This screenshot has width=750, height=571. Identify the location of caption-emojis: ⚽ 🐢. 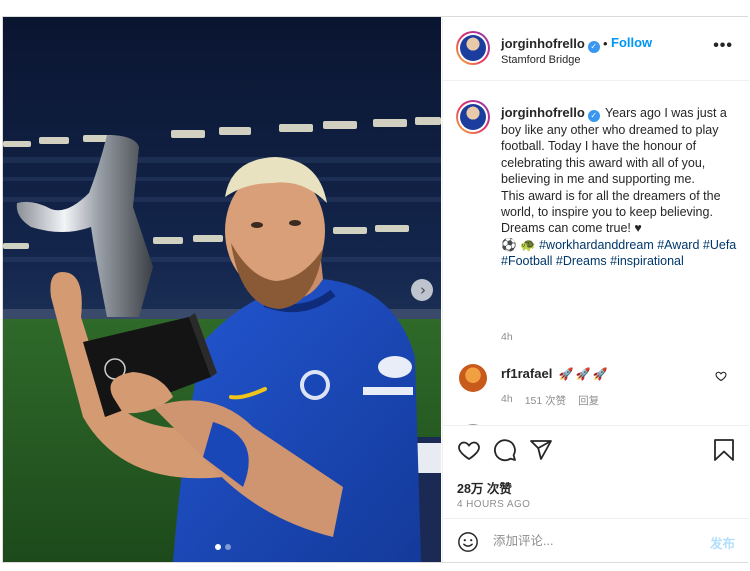
(518, 244).